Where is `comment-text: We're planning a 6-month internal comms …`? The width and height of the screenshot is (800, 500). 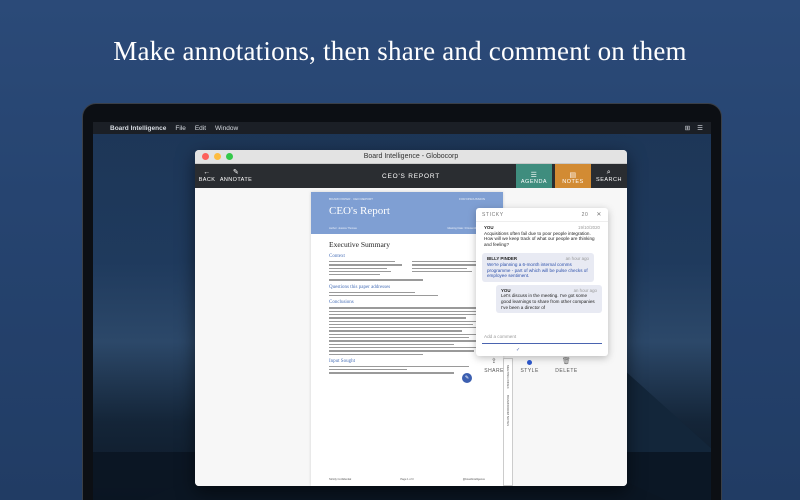
comment-text: We're planning a 6-month internal comms … is located at coordinates (537, 270).